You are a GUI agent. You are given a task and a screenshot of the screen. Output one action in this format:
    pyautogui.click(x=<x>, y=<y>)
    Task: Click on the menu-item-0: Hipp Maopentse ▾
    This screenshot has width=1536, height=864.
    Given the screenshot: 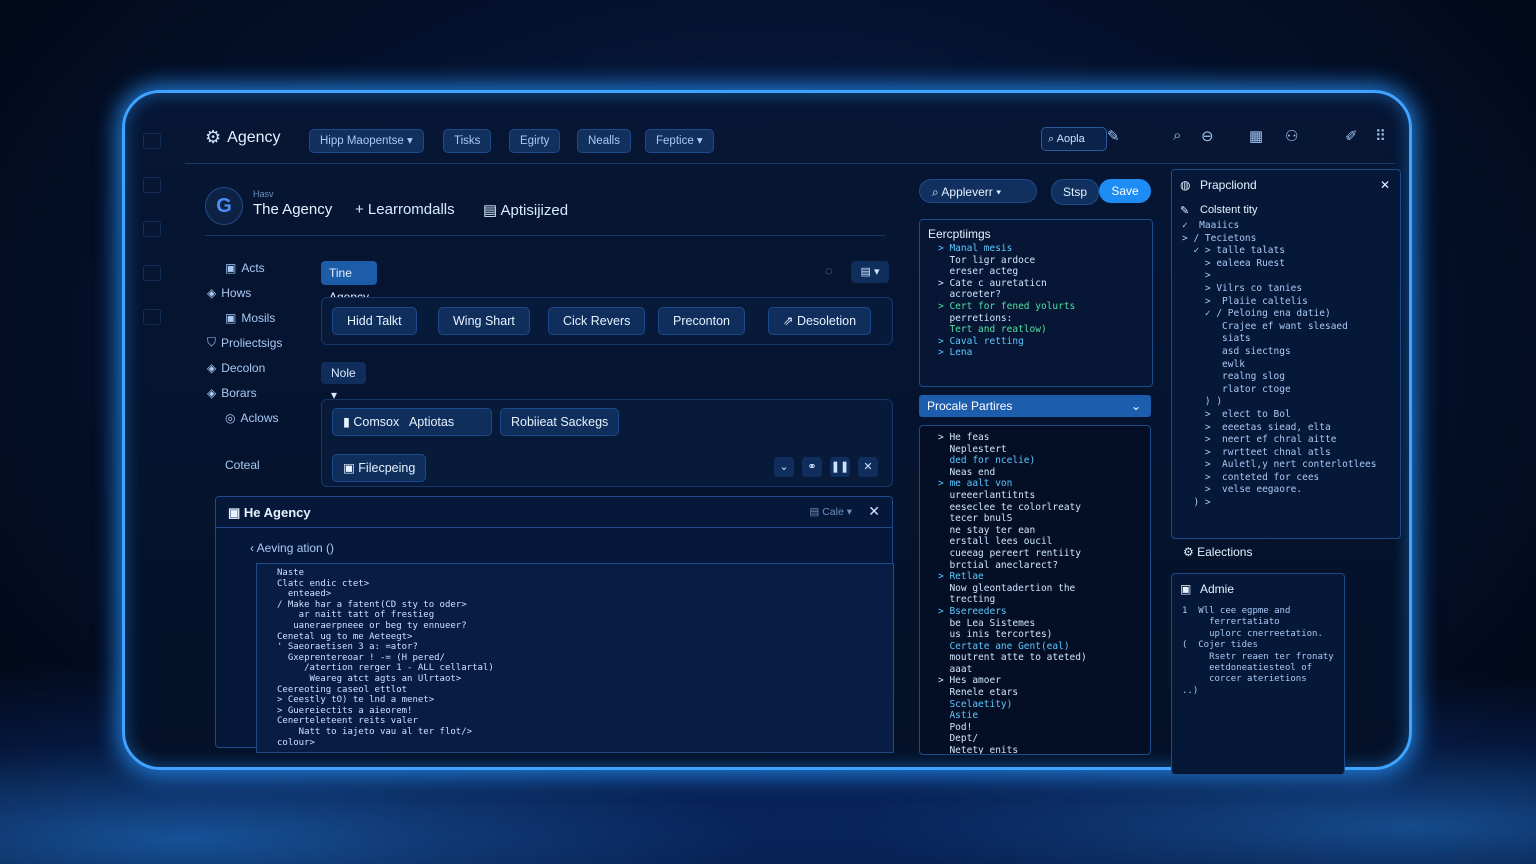 What is the action you would take?
    pyautogui.click(x=366, y=141)
    